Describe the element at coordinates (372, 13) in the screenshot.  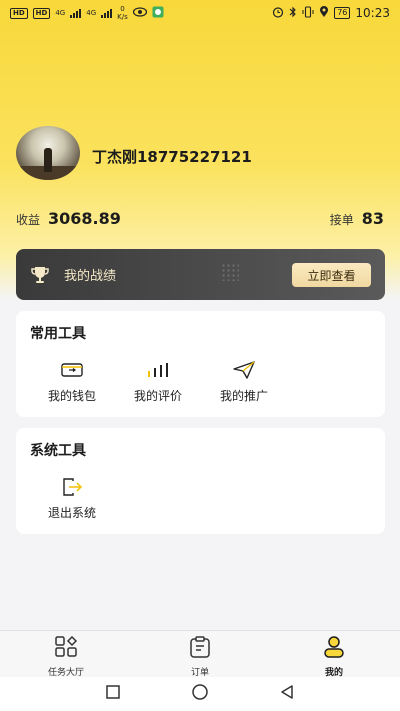
I see `clock: 10:23` at that location.